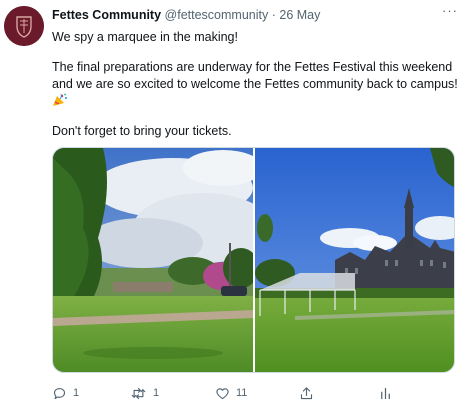 The height and width of the screenshot is (408, 468). What do you see at coordinates (59, 393) in the screenshot?
I see `reply-icon` at bounding box center [59, 393].